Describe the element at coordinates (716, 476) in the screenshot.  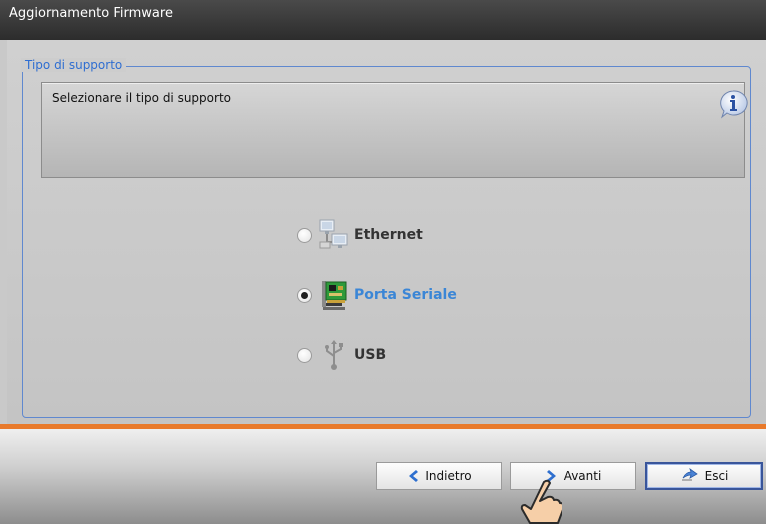
I see `exit-button-label: Esci` at that location.